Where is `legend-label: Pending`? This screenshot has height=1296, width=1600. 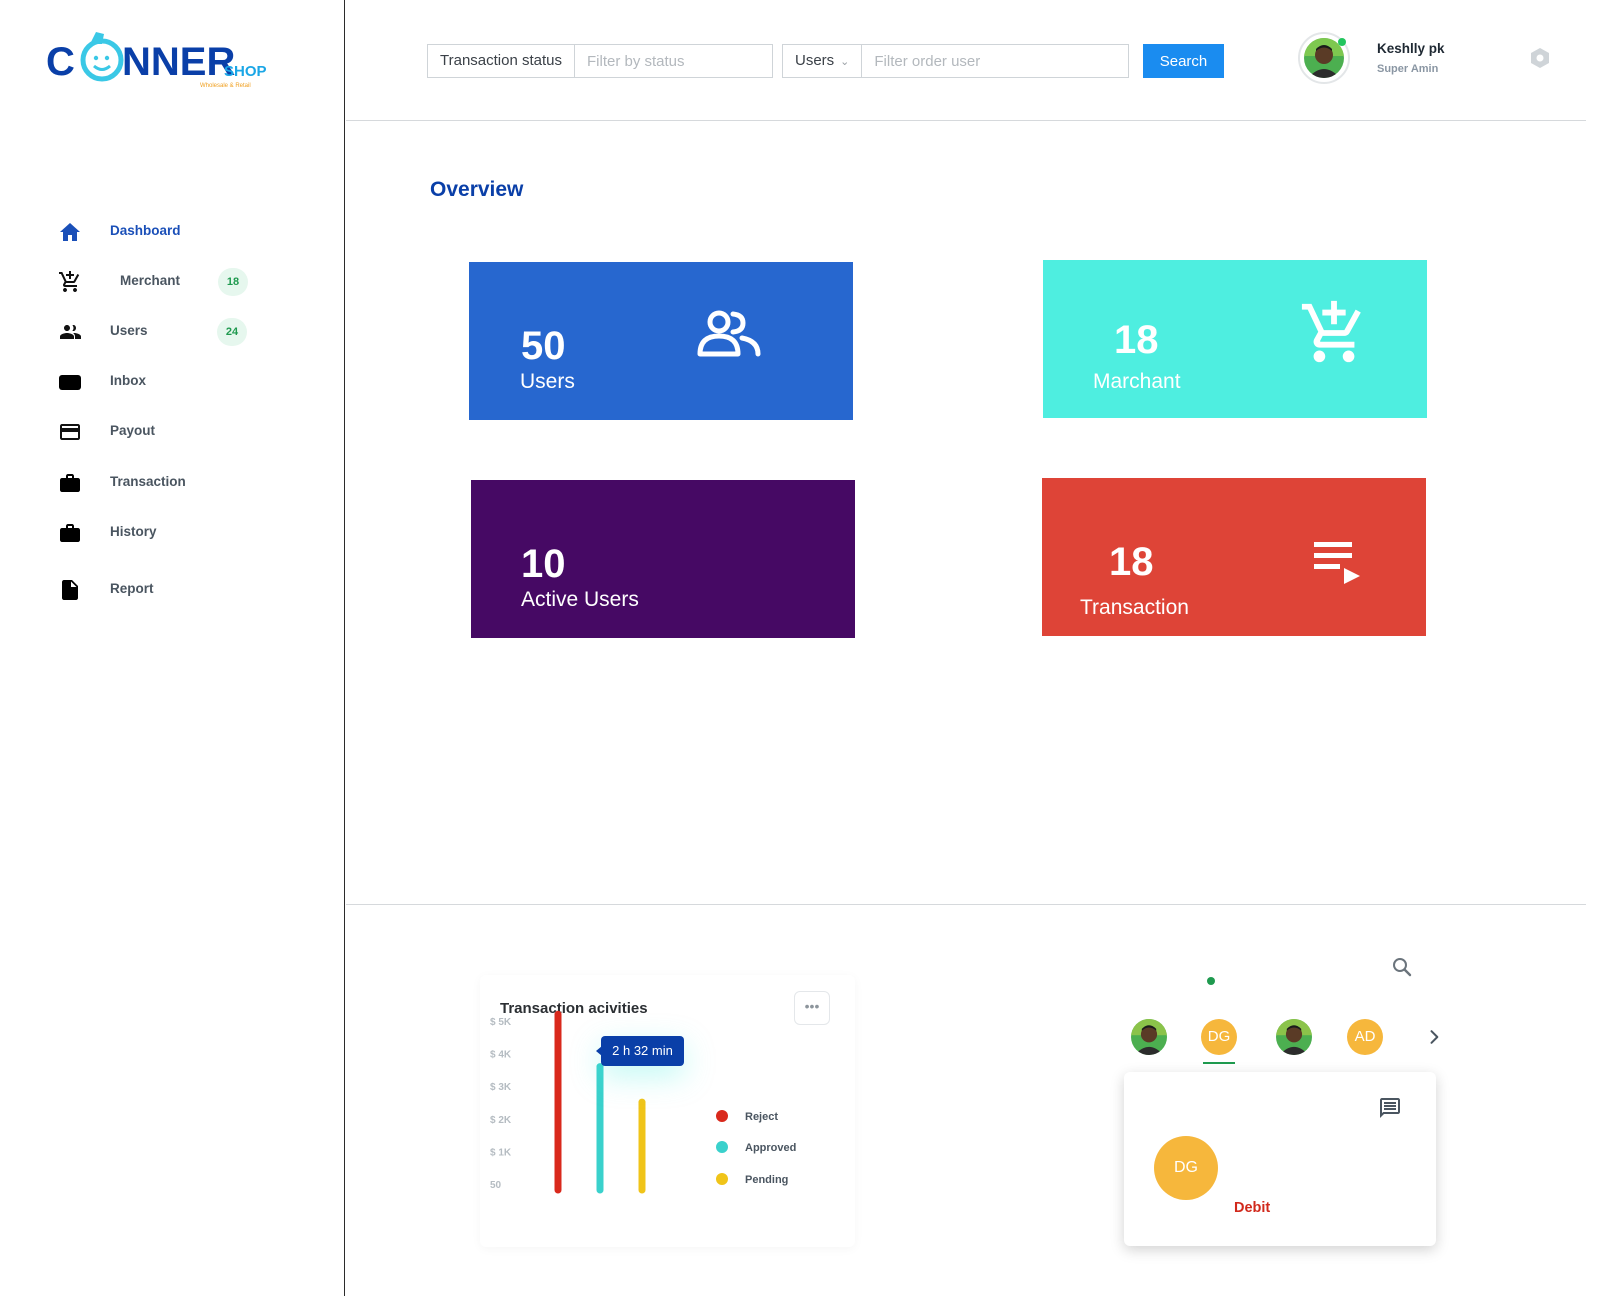
legend-label: Pending is located at coordinates (766, 1180).